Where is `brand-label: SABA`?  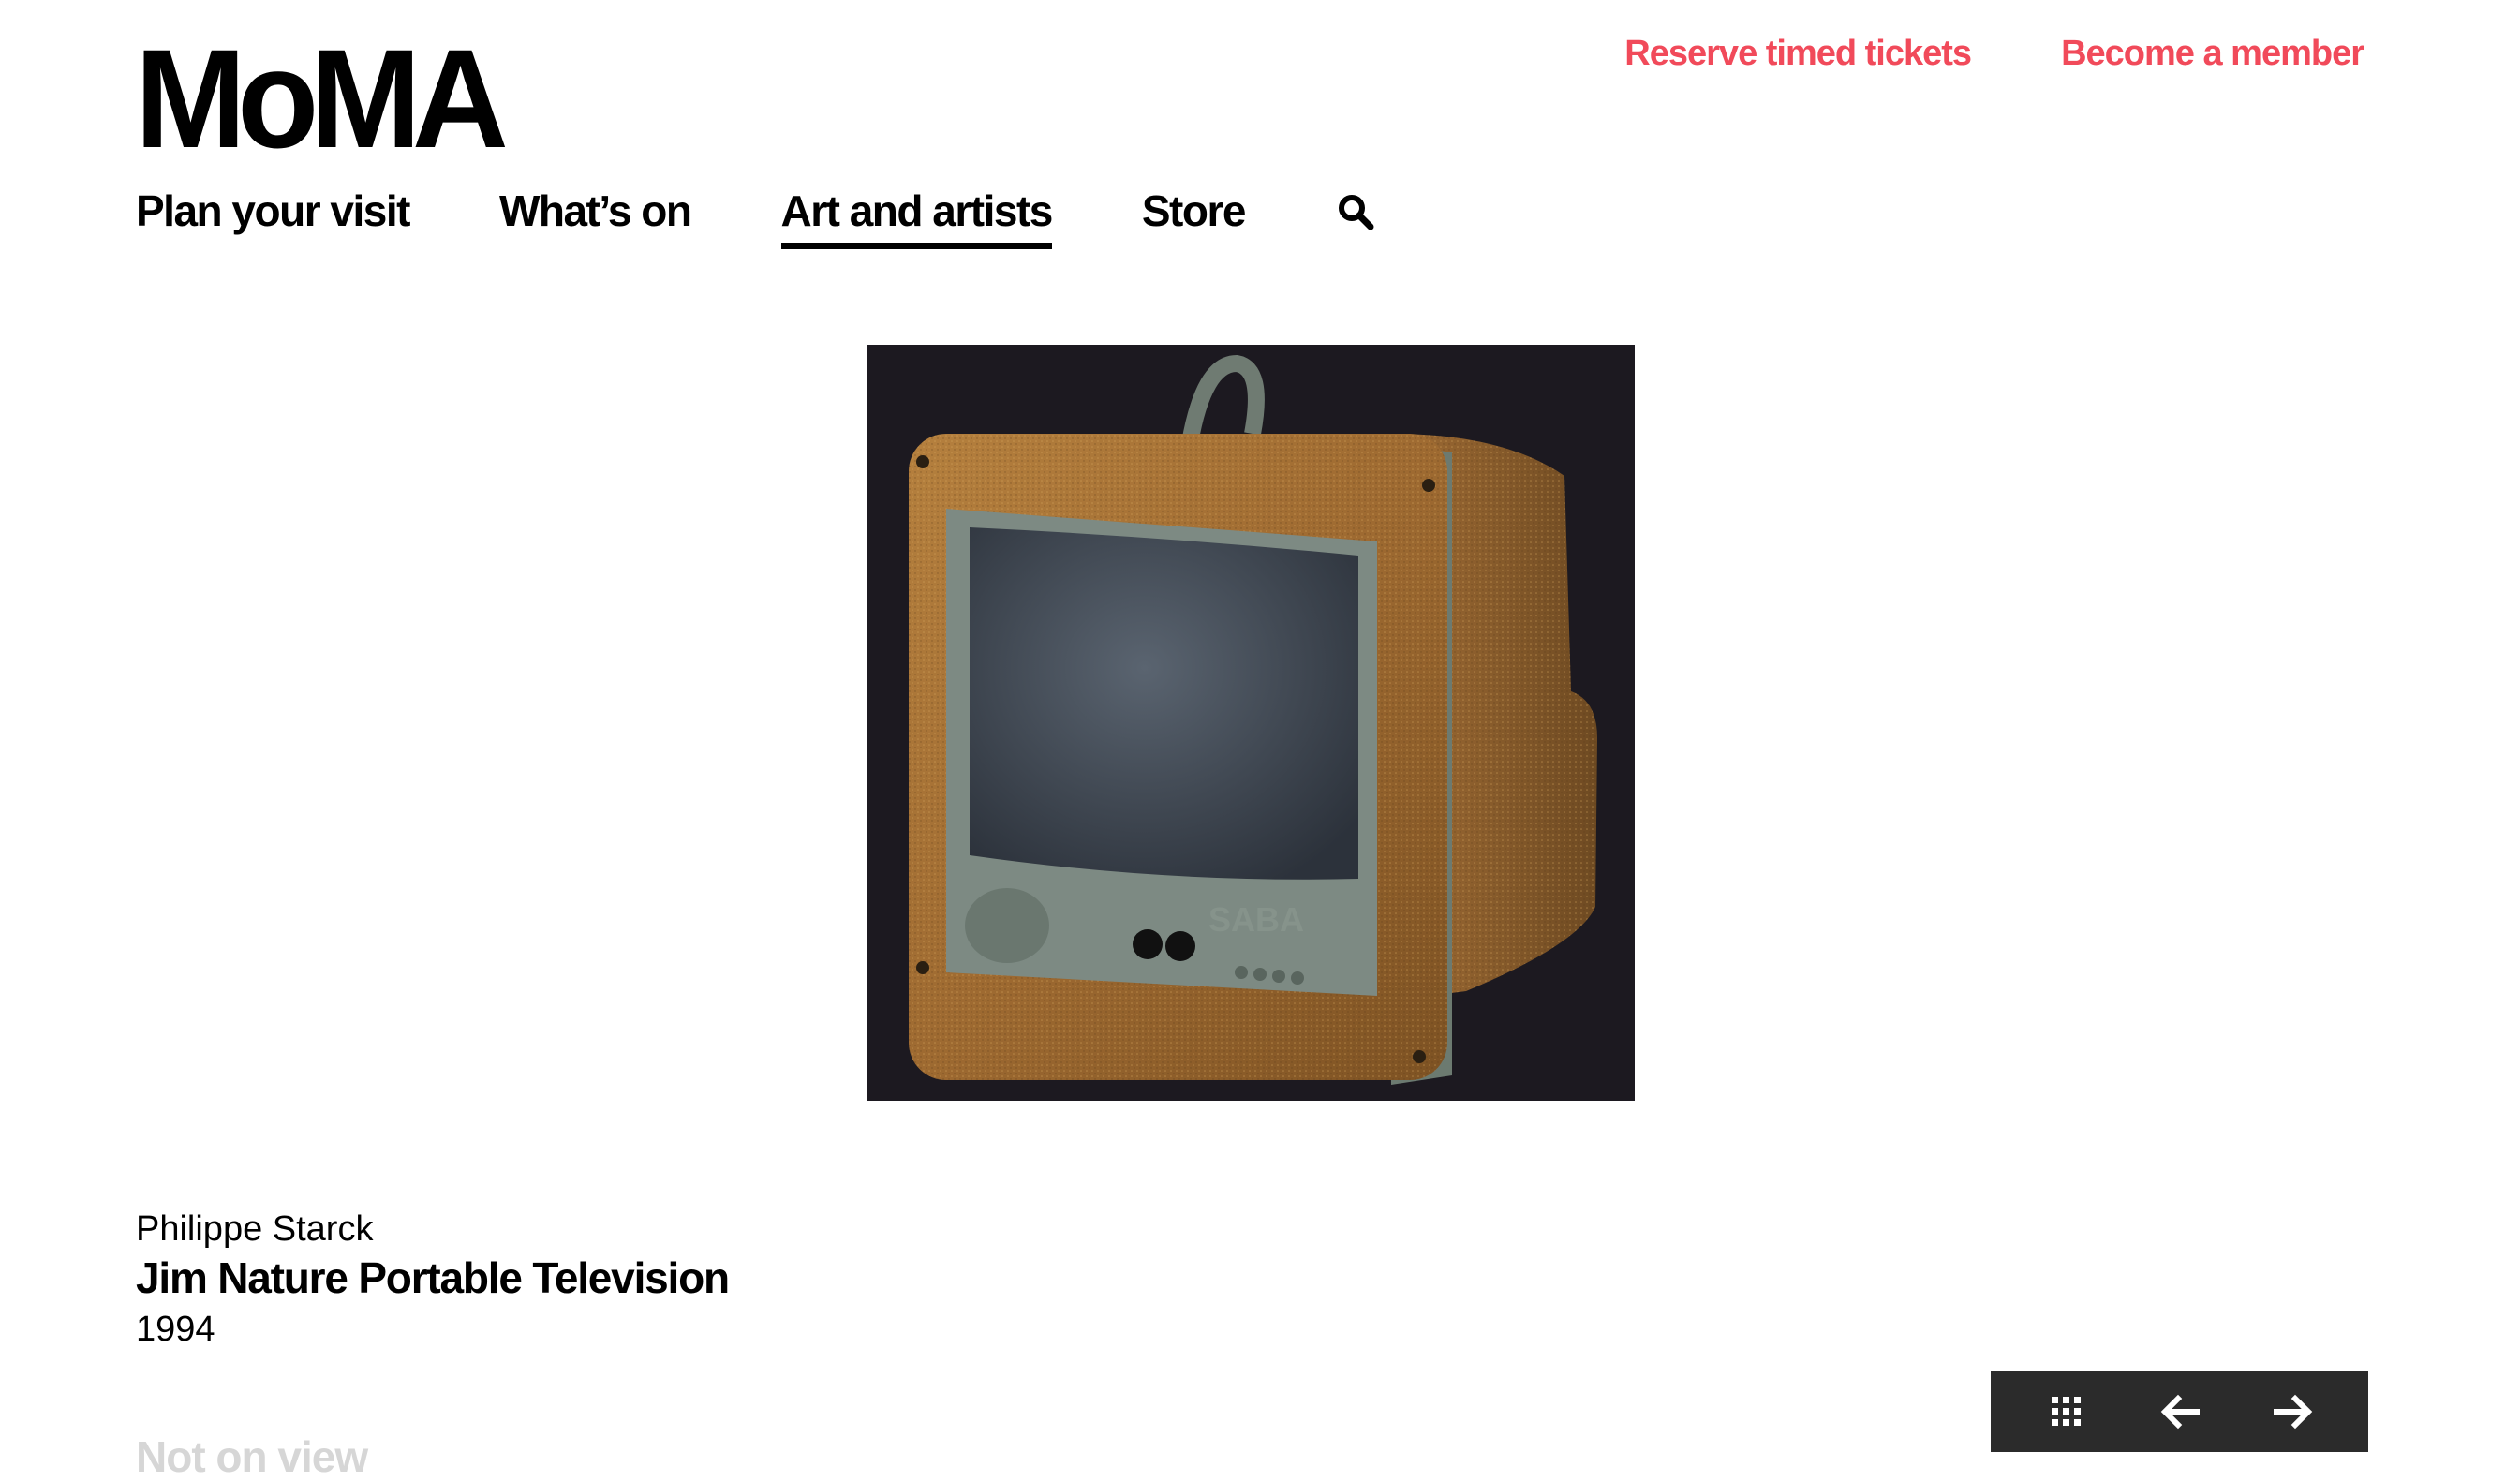 brand-label: SABA is located at coordinates (1256, 919).